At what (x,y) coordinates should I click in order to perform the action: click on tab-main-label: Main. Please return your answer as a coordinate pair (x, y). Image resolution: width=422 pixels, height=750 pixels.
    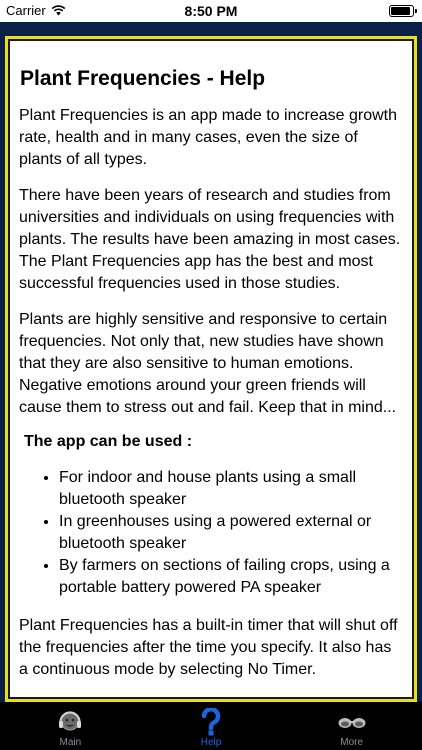
    Looking at the image, I should click on (70, 742).